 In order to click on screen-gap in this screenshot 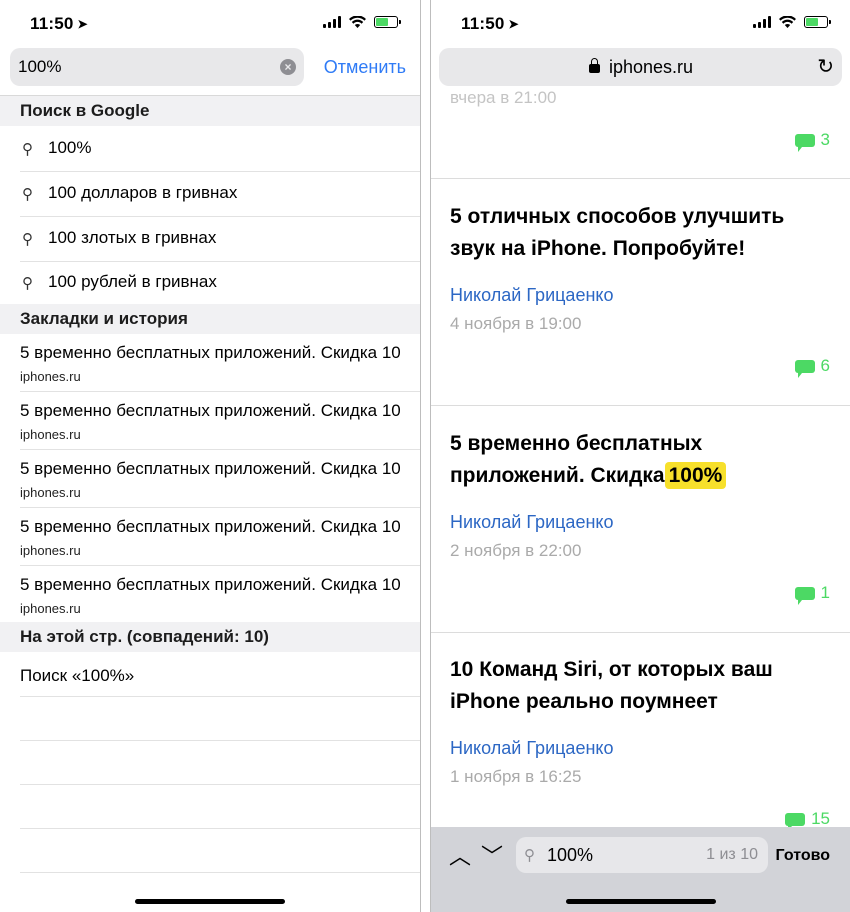, I will do `click(425, 456)`.